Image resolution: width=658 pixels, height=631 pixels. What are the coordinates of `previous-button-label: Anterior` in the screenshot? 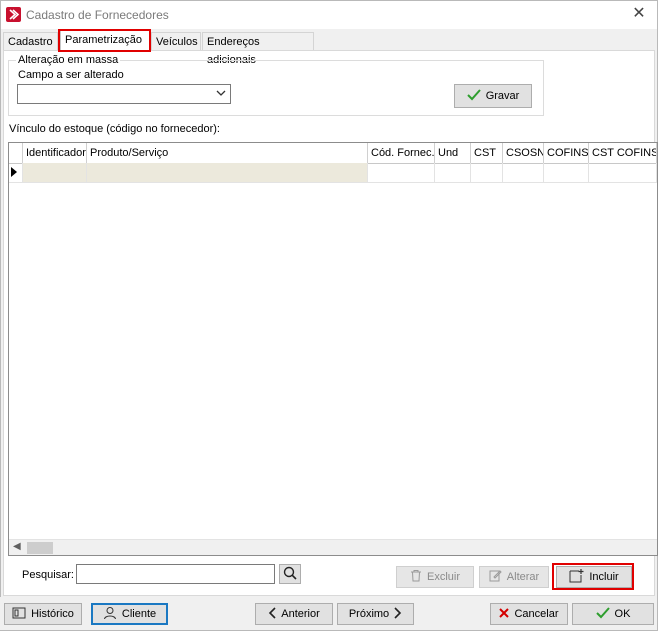 It's located at (300, 614).